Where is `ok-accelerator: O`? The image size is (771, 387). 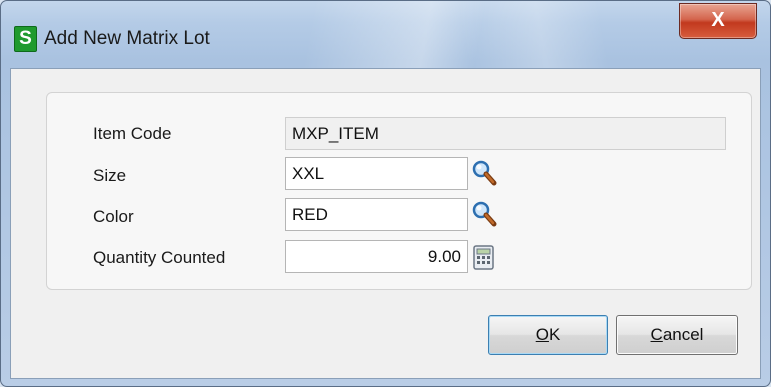 ok-accelerator: O is located at coordinates (542, 334).